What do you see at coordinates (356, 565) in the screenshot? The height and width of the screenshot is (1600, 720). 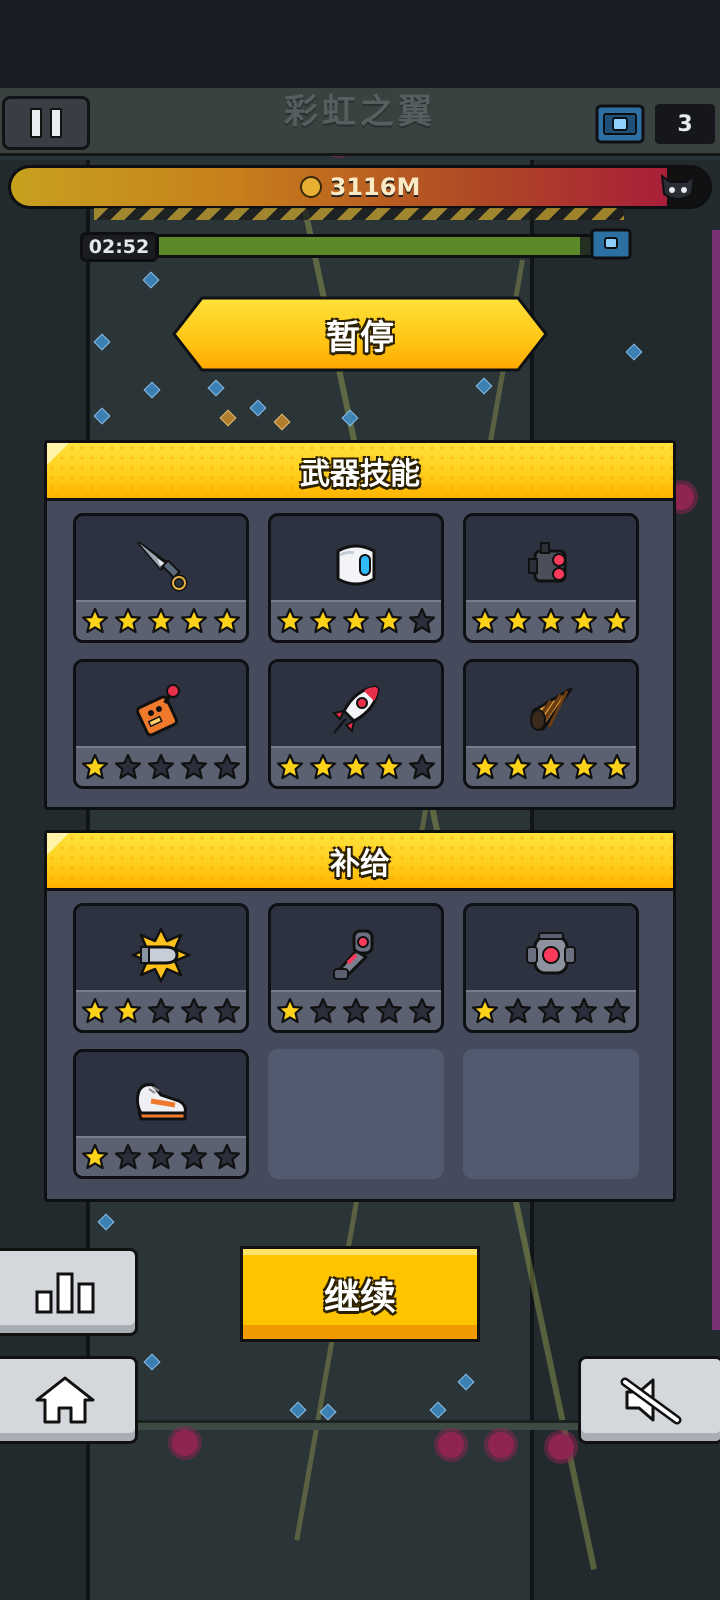 I see `drone-icon` at bounding box center [356, 565].